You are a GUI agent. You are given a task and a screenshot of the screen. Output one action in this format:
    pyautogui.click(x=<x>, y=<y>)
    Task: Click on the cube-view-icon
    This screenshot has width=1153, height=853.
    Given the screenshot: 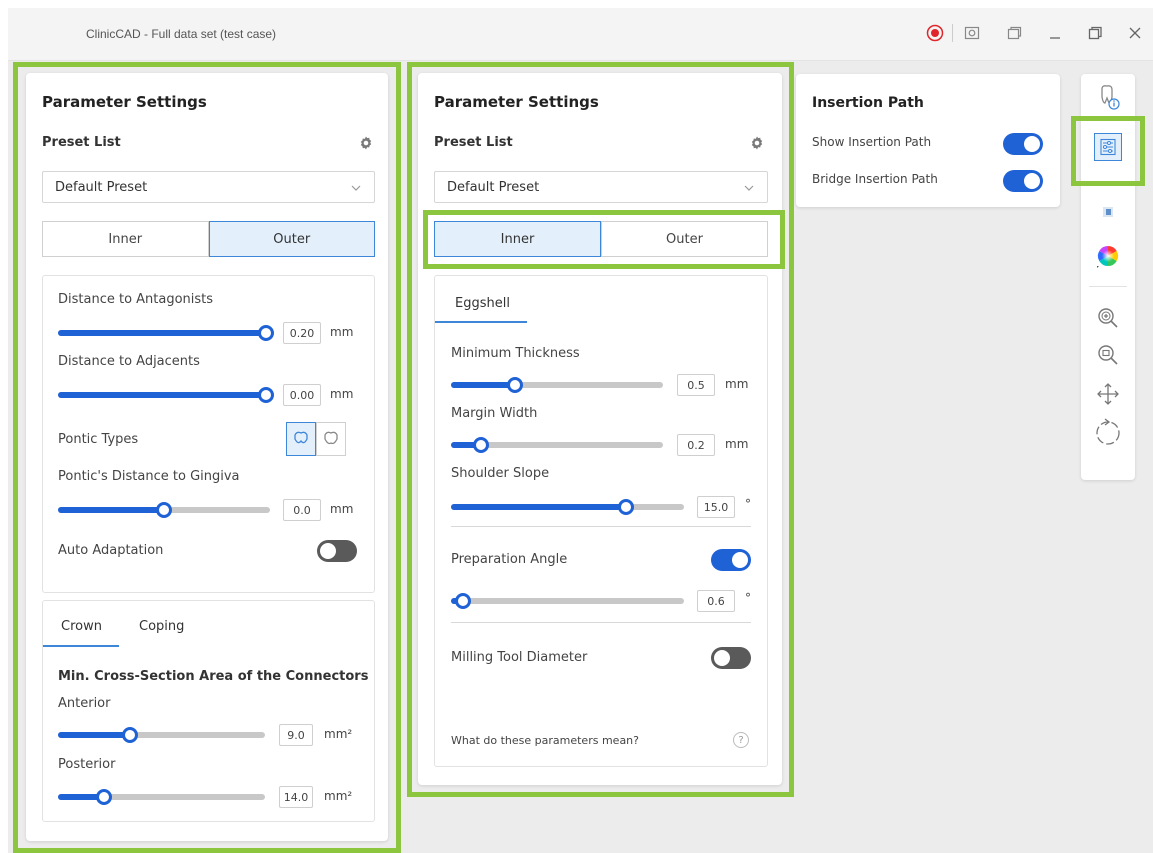 What is the action you would take?
    pyautogui.click(x=1108, y=212)
    